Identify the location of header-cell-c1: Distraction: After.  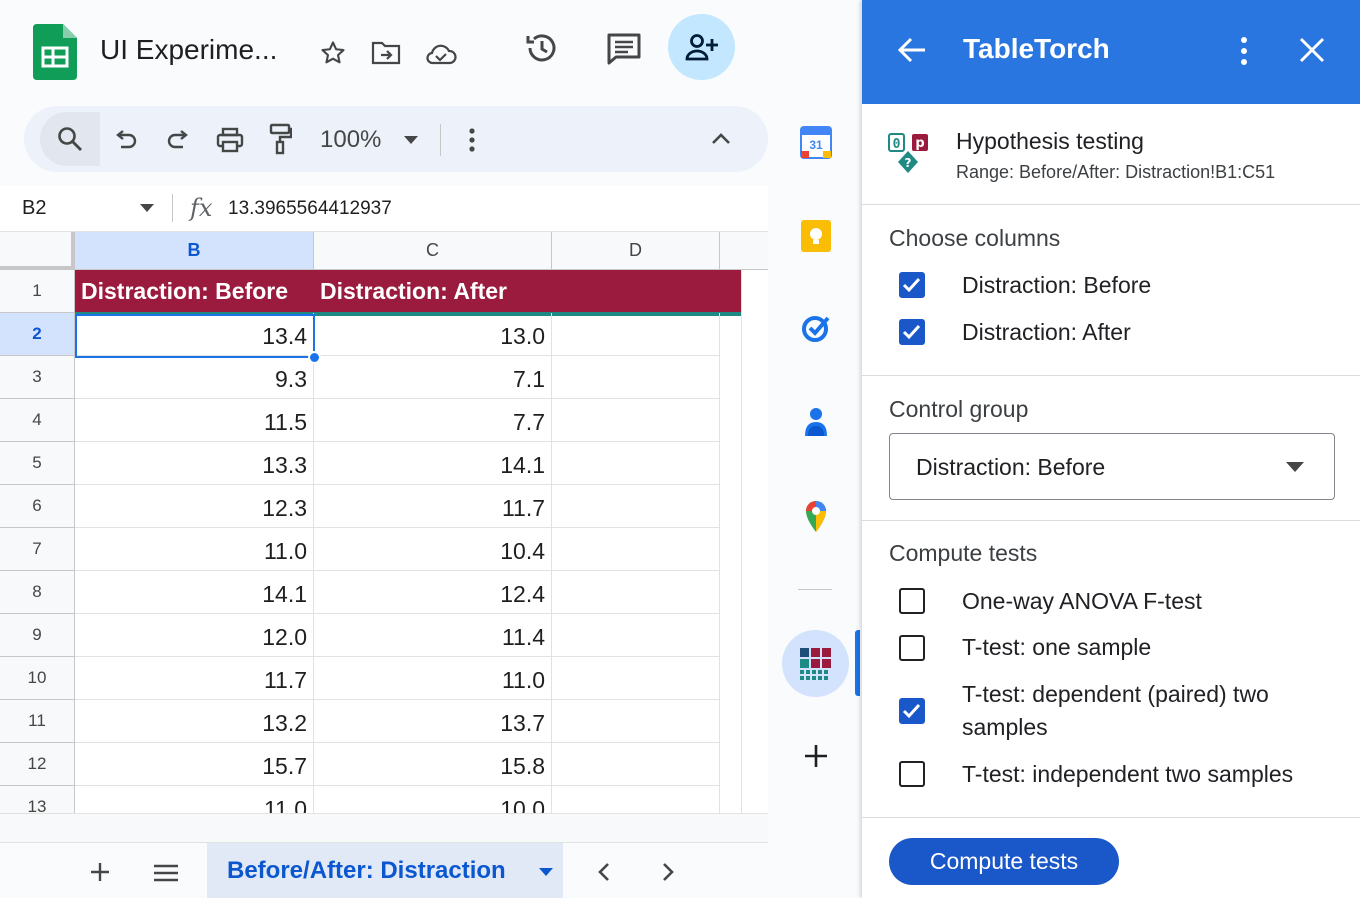
(433, 291).